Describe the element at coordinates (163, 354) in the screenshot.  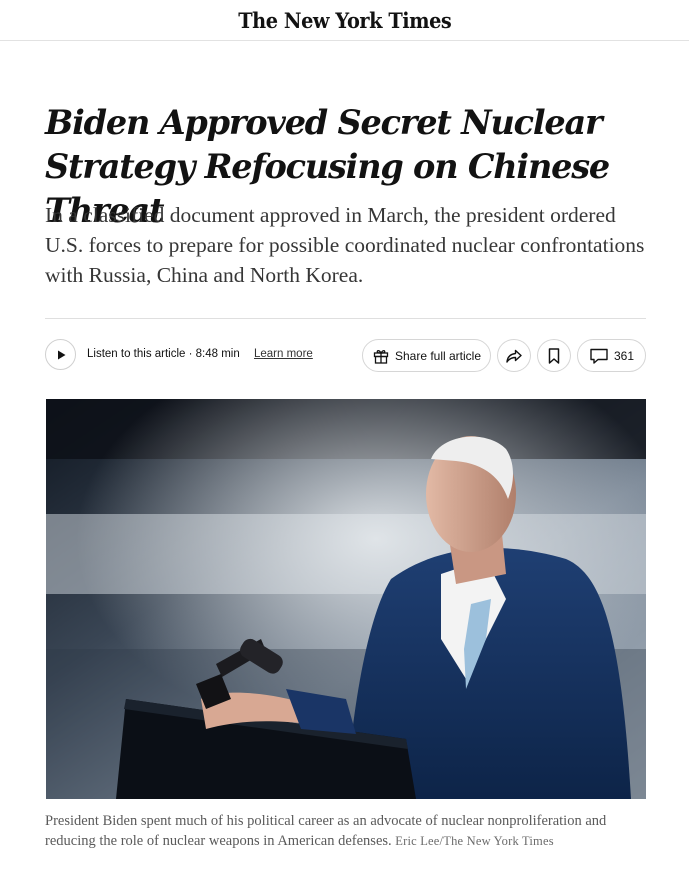
I see `listen-label: Listen to this article · 8:48 min` at that location.